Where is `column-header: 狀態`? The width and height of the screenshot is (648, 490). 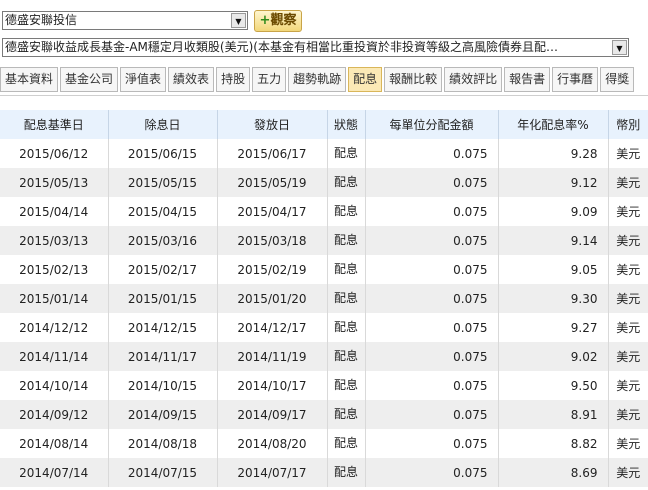 column-header: 狀態 is located at coordinates (345, 124).